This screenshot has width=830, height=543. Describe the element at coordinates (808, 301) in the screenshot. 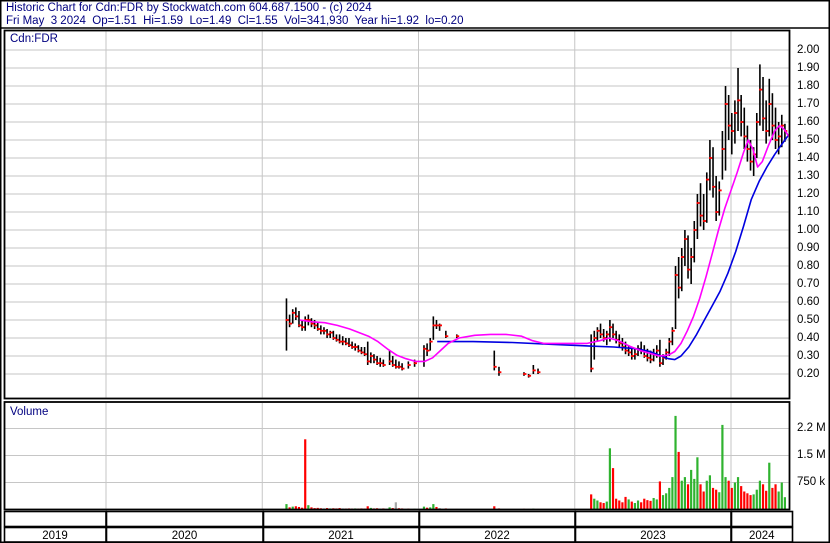

I see `price-axis-label: 0.60` at that location.